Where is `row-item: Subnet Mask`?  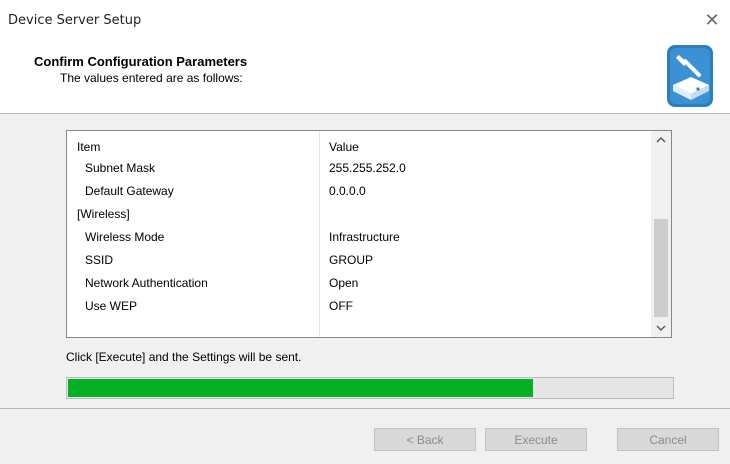
row-item: Subnet Mask is located at coordinates (120, 168).